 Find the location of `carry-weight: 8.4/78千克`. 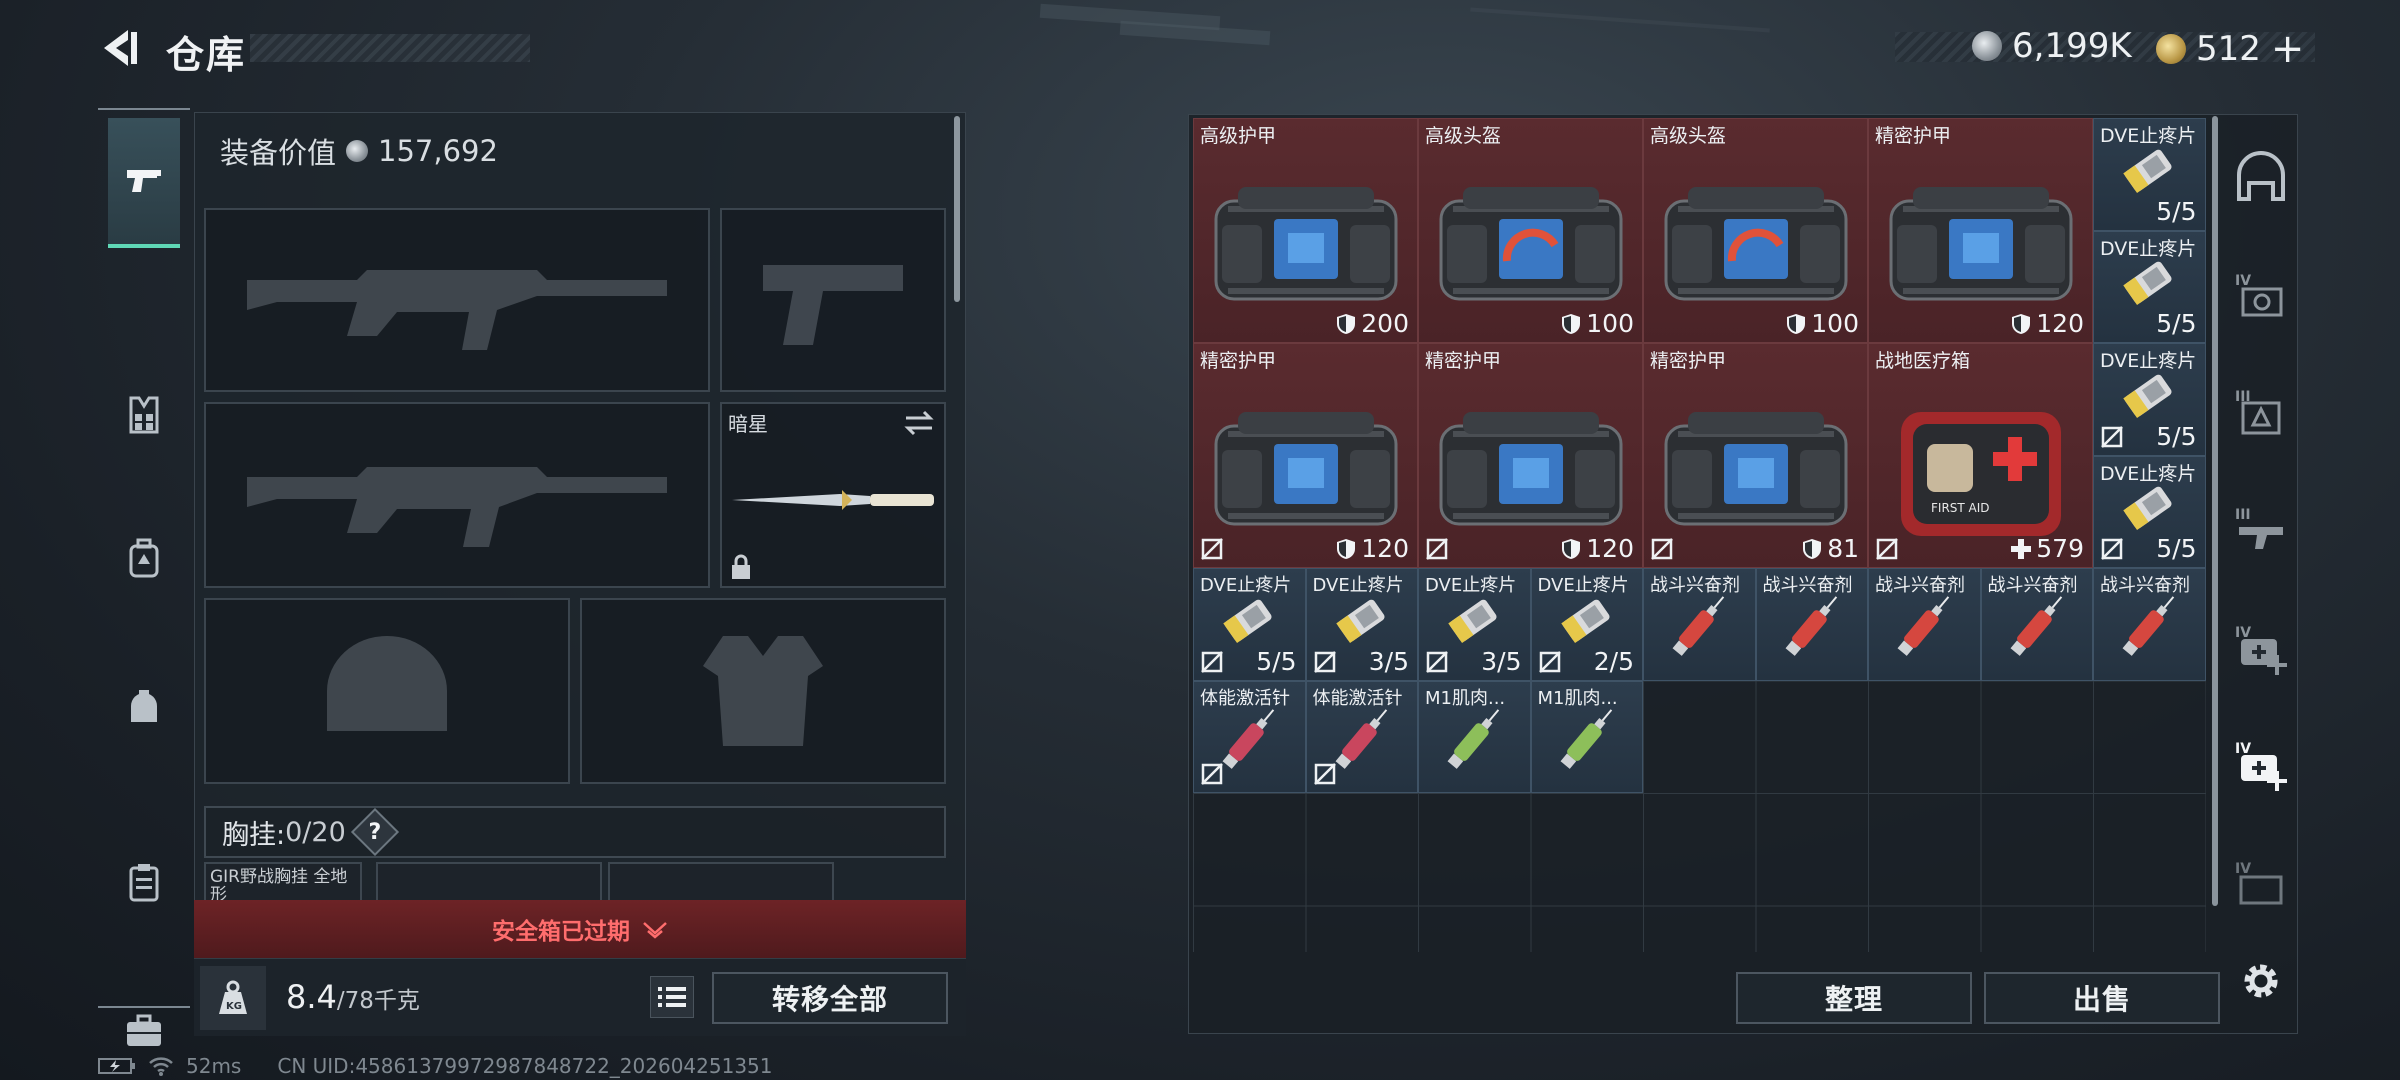

carry-weight: 8.4/78千克 is located at coordinates (353, 997).